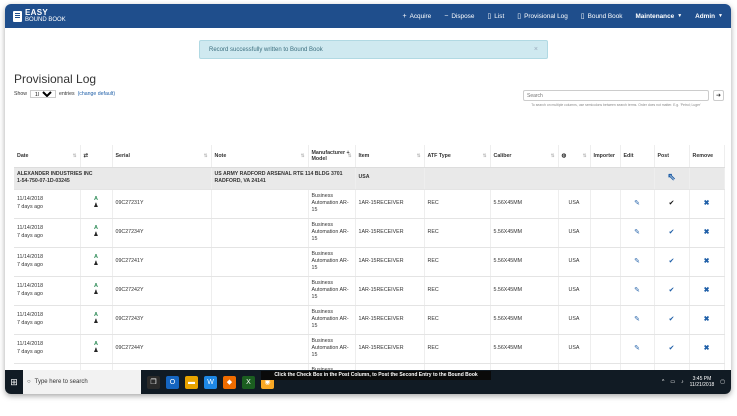 Image resolution: width=737 pixels, height=416 pixels. I want to click on app-icon: ◆, so click(229, 382).